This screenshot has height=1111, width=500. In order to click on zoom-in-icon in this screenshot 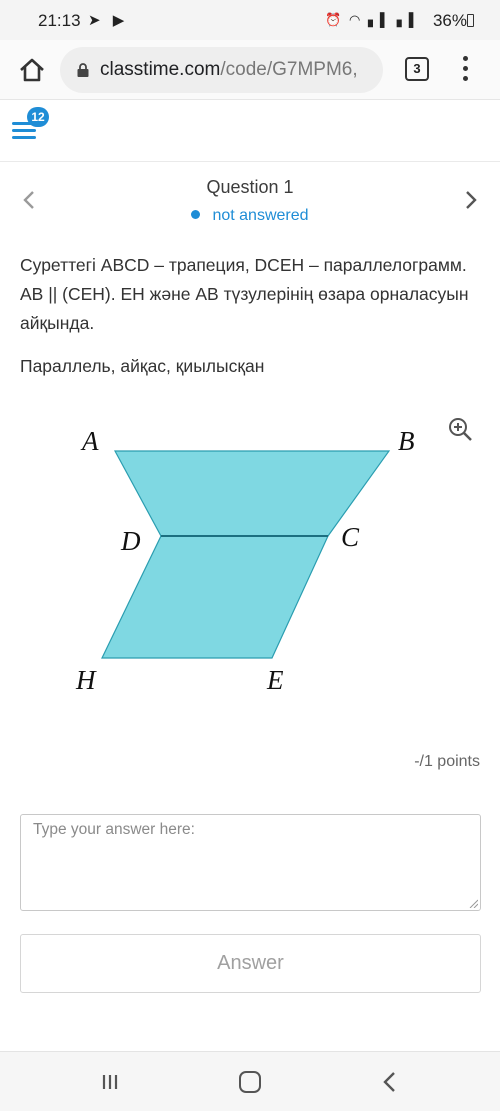, I will do `click(460, 429)`.